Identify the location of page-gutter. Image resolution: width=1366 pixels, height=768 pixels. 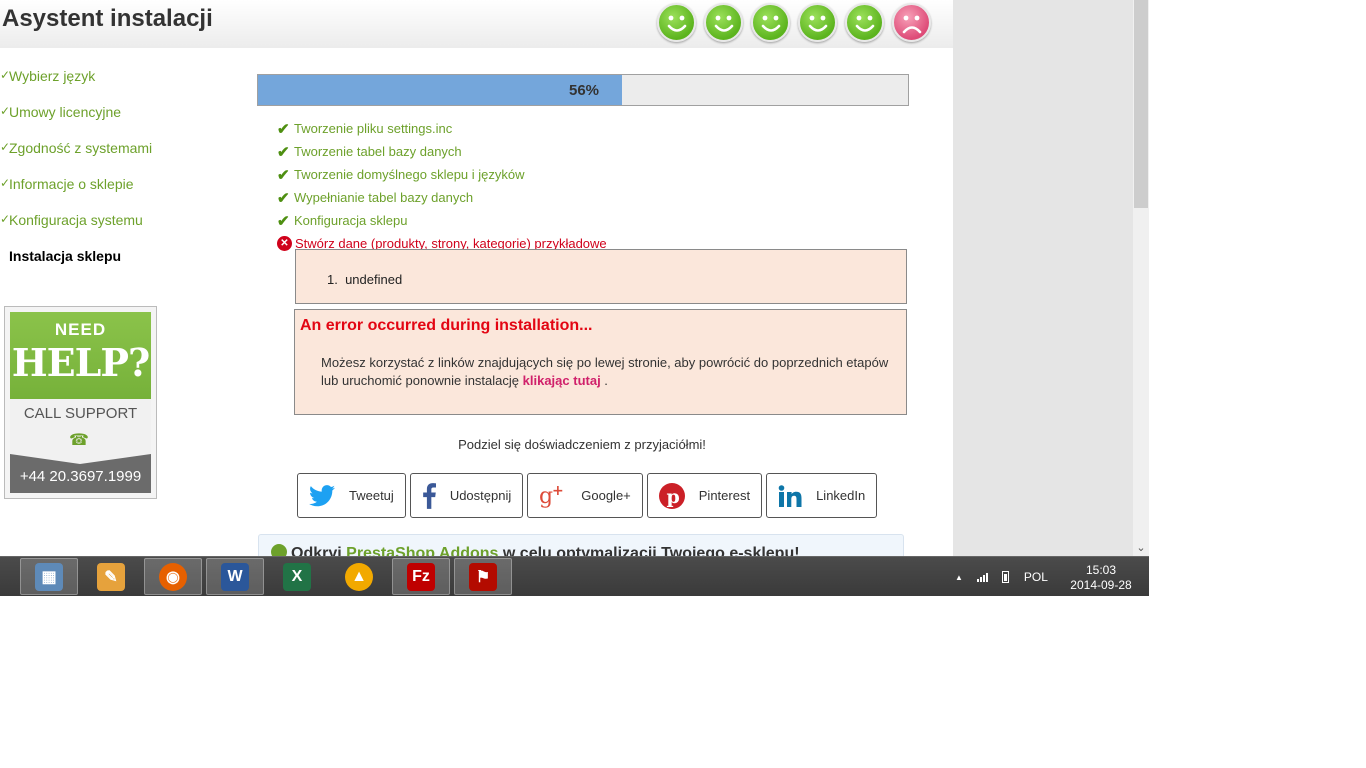
(1043, 278).